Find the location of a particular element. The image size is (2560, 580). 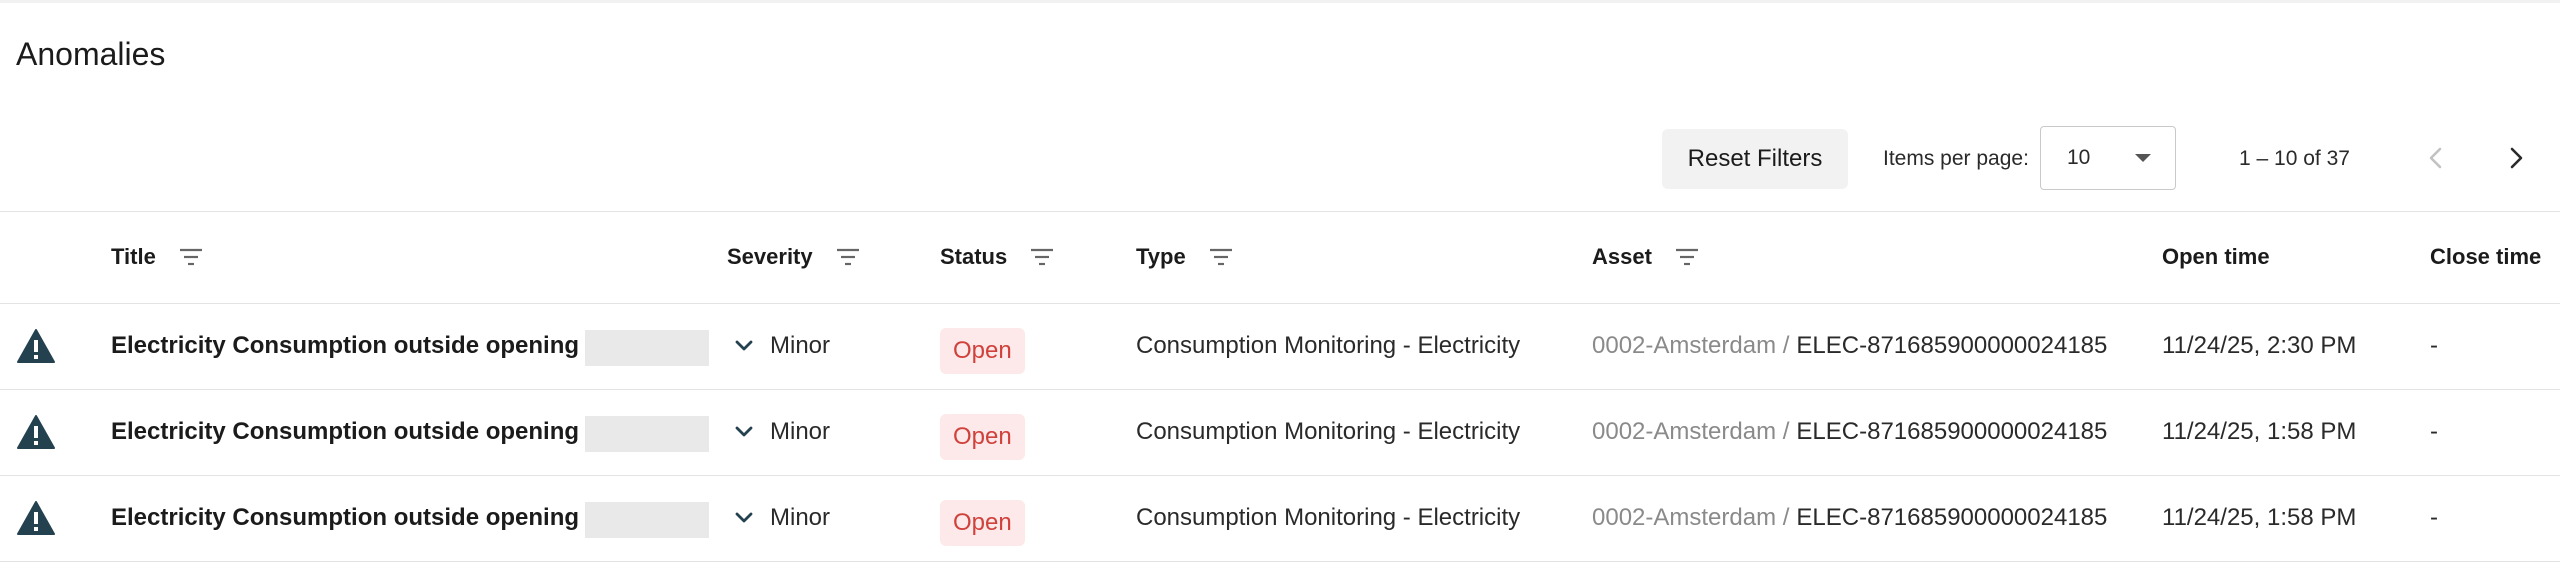

column-label-severity: Severity is located at coordinates (770, 256).